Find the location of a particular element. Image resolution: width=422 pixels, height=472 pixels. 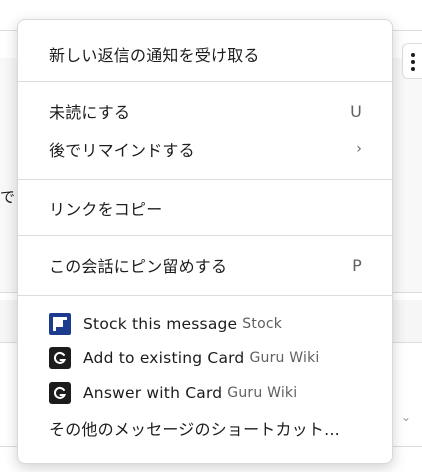

pin-conversation-label: この会話にピン留めする is located at coordinates (138, 266).